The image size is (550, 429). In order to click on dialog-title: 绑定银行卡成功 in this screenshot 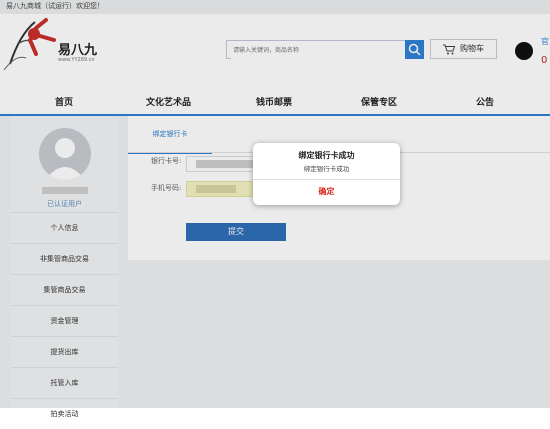, I will do `click(326, 155)`.